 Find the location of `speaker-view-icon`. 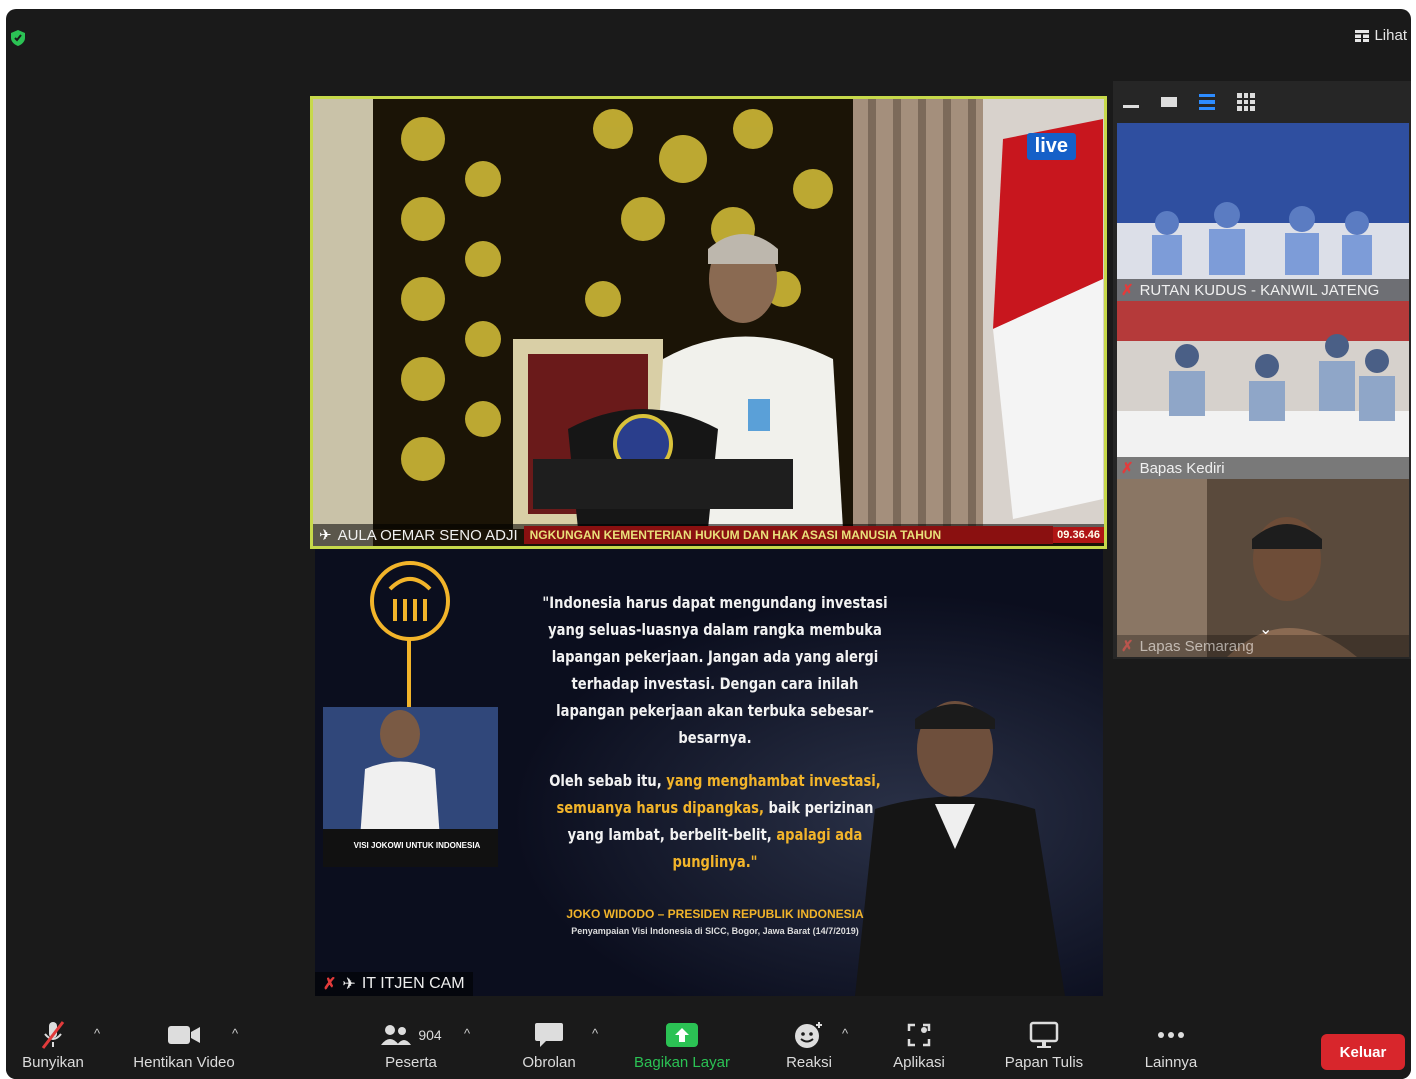

speaker-view-icon is located at coordinates (1207, 102).